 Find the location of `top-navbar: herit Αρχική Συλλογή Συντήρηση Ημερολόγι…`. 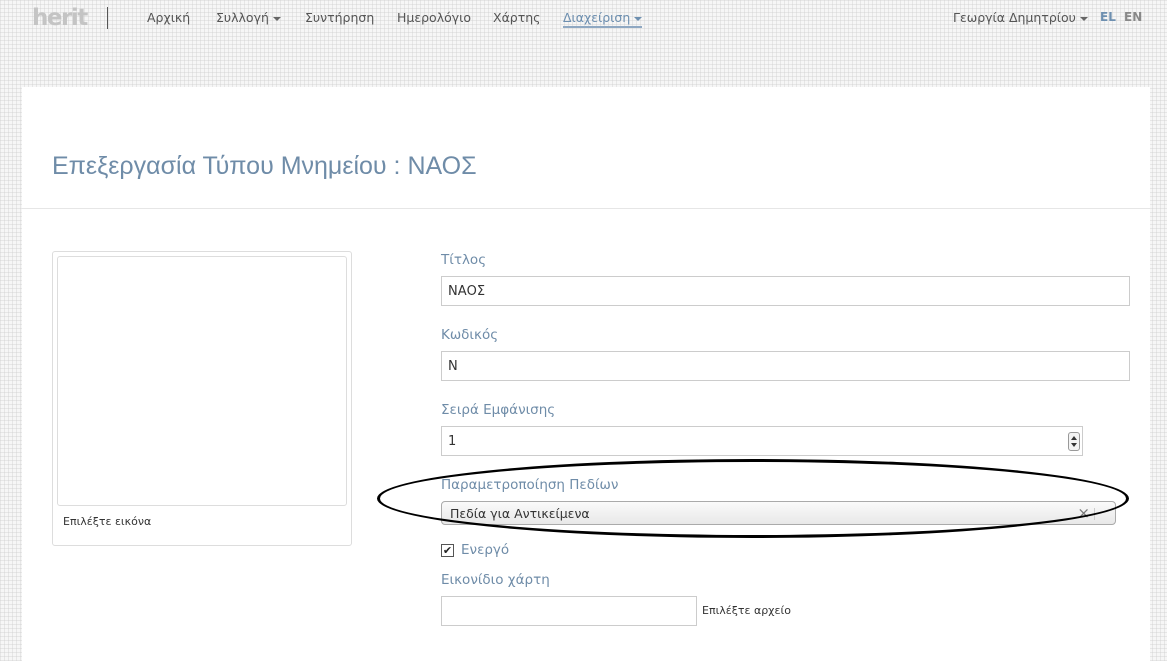

top-navbar: herit Αρχική Συλλογή Συντήρηση Ημερολόγι… is located at coordinates (583, 18).